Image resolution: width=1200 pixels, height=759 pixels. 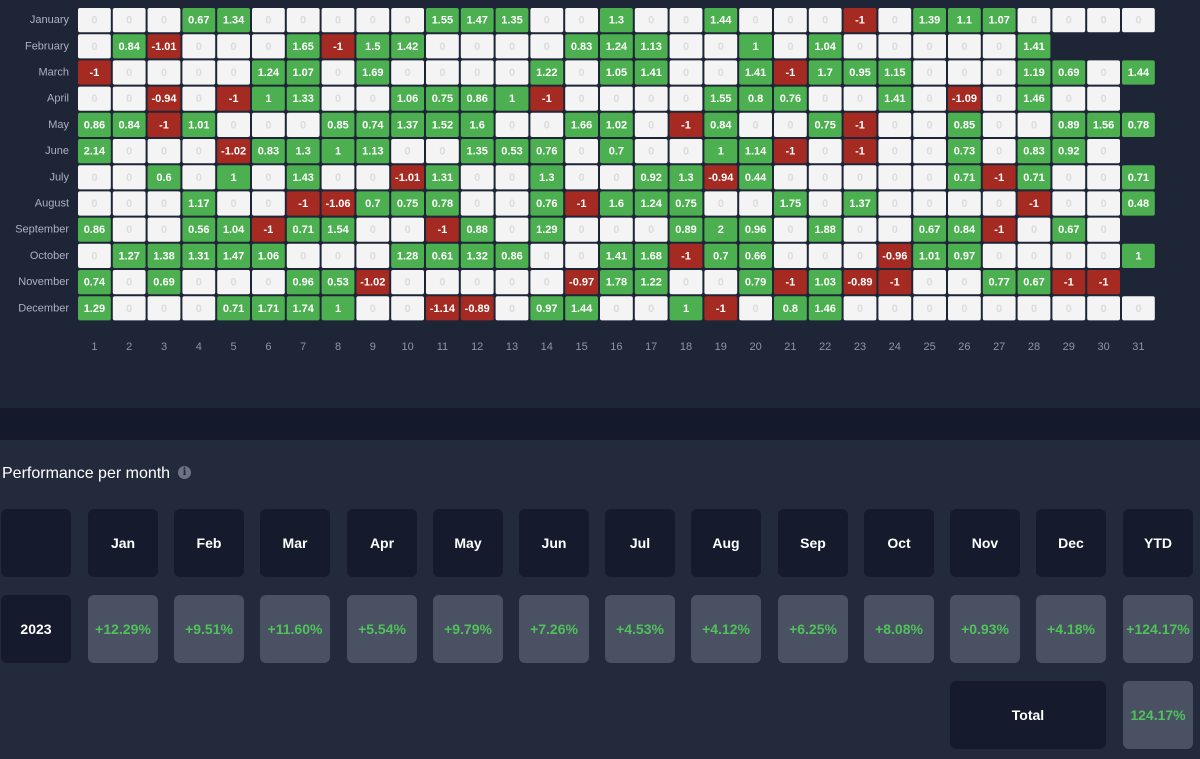 What do you see at coordinates (547, 308) in the screenshot?
I see `heatmap-cell: 0.97` at bounding box center [547, 308].